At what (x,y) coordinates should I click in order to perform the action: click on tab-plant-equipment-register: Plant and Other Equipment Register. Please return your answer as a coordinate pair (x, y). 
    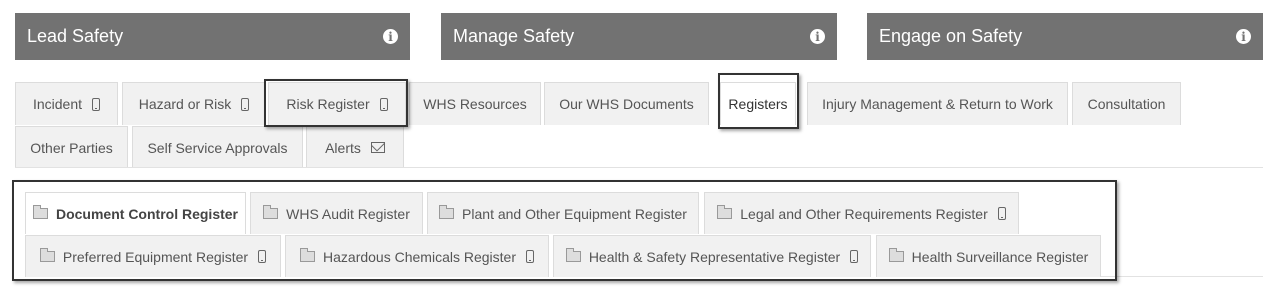
    Looking at the image, I should click on (563, 213).